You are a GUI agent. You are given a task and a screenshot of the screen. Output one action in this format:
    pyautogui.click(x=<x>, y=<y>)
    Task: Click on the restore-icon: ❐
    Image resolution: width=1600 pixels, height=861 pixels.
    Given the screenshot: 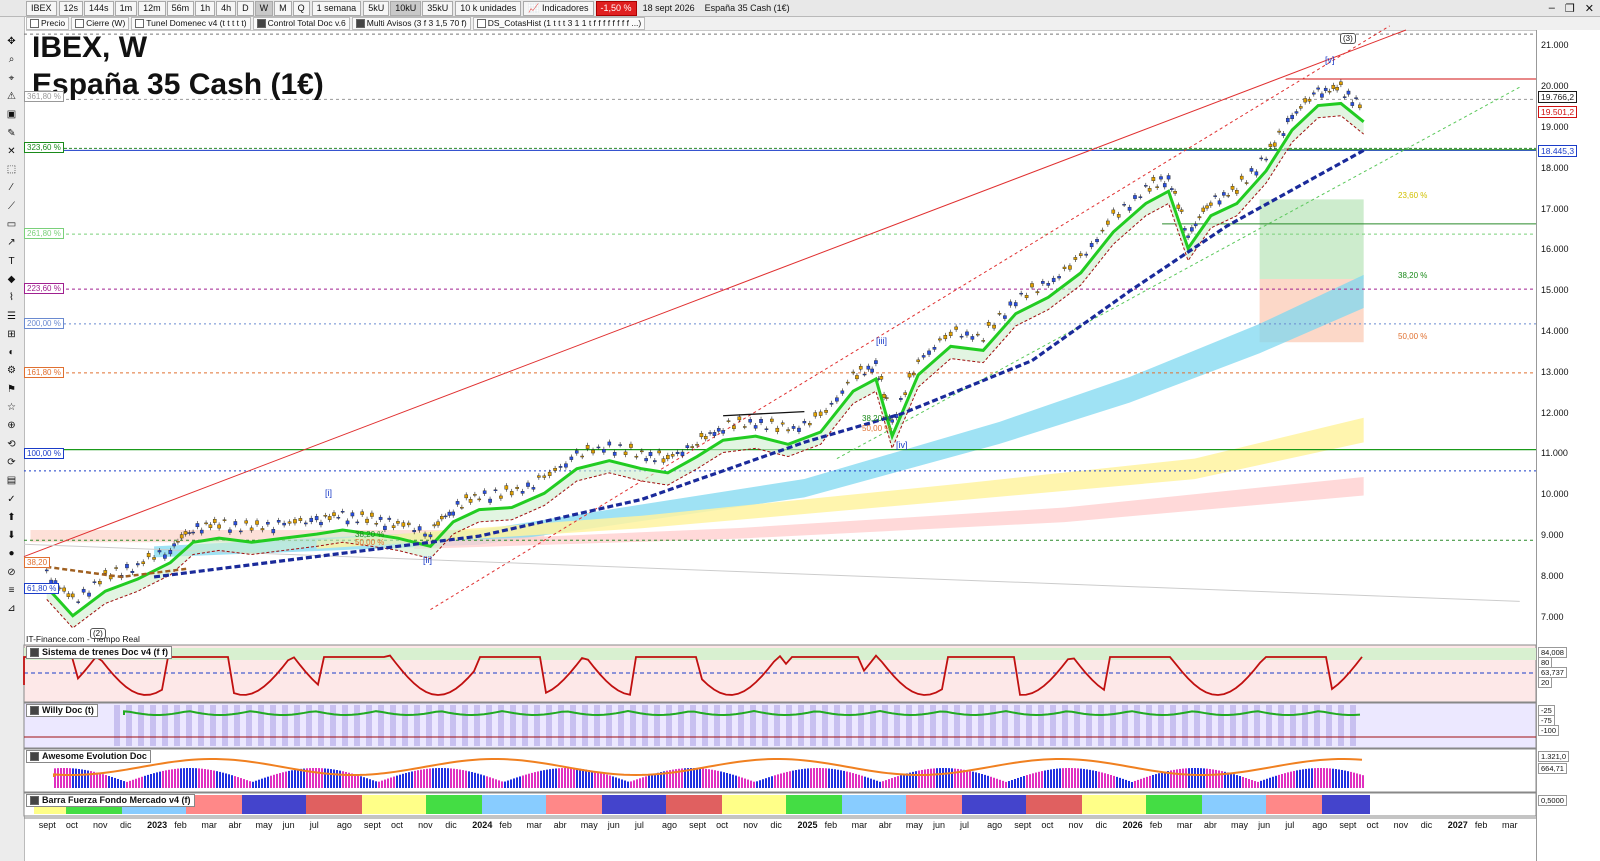 What is the action you would take?
    pyautogui.click(x=1570, y=8)
    